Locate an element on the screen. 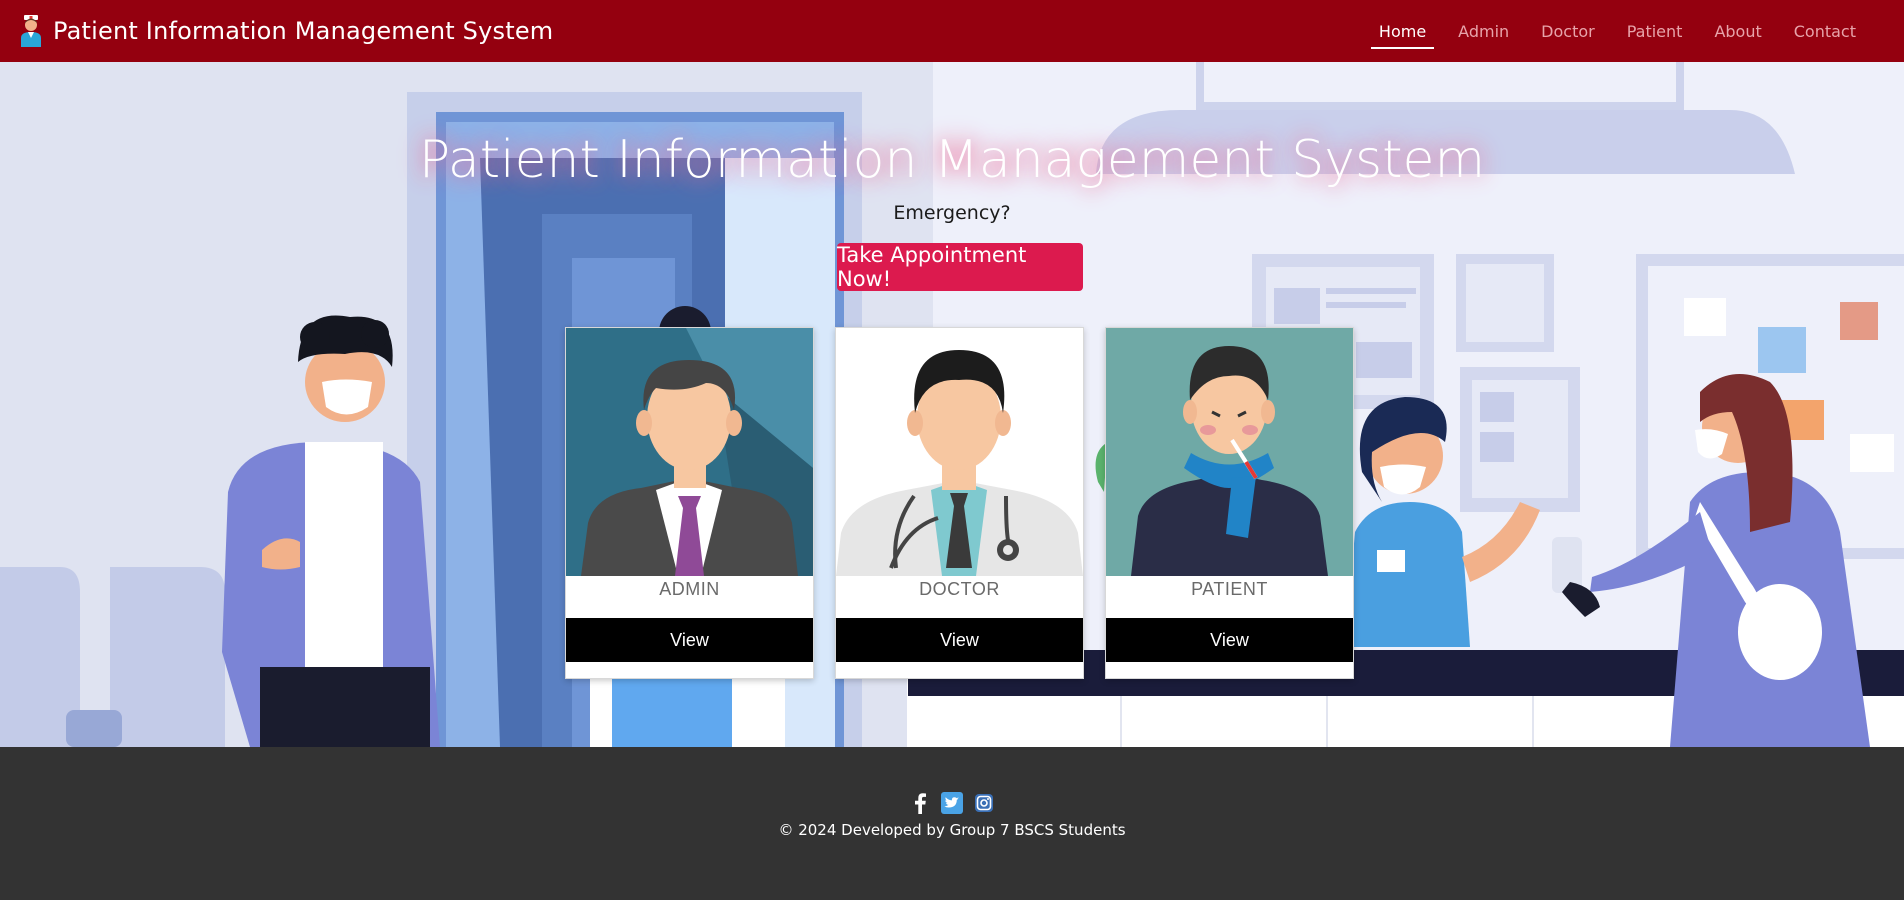 Image resolution: width=1904 pixels, height=900 pixels. patient-card-label: PATIENT is located at coordinates (1229, 589).